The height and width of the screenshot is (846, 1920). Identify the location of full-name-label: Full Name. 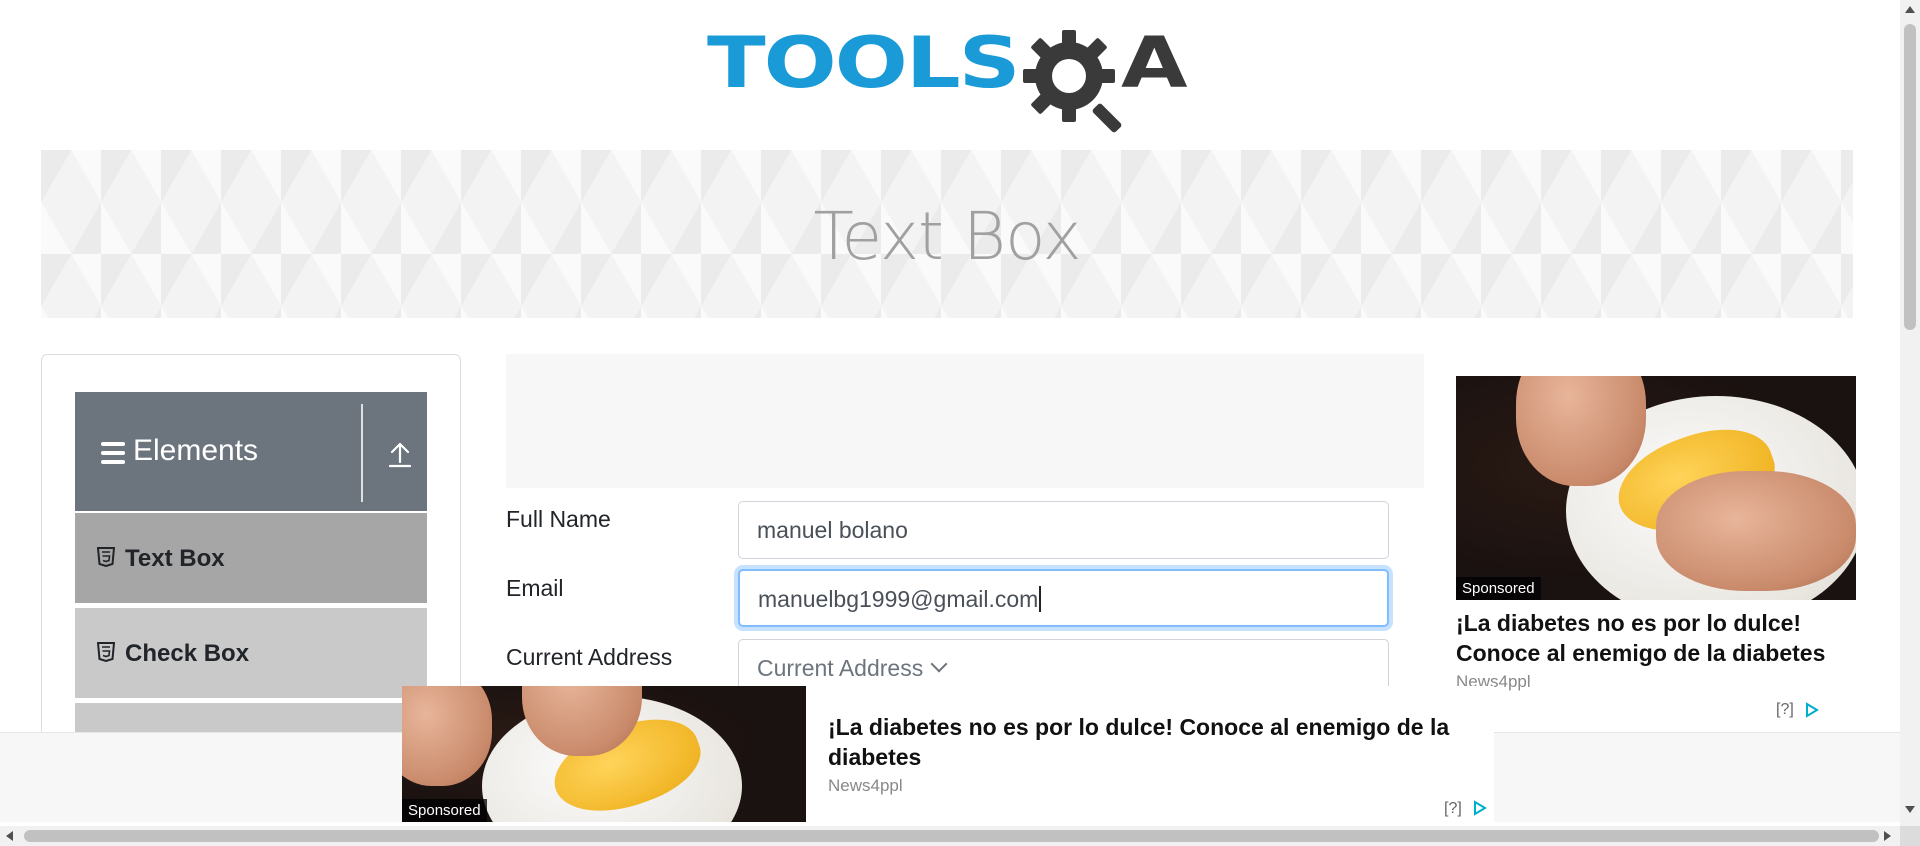
(558, 519).